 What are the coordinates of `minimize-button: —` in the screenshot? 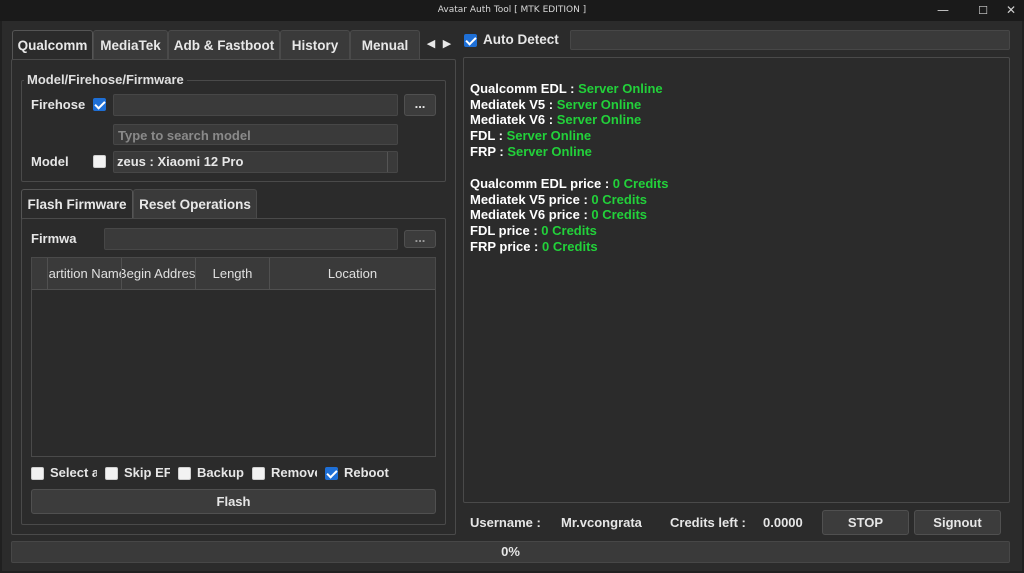 It's located at (943, 10).